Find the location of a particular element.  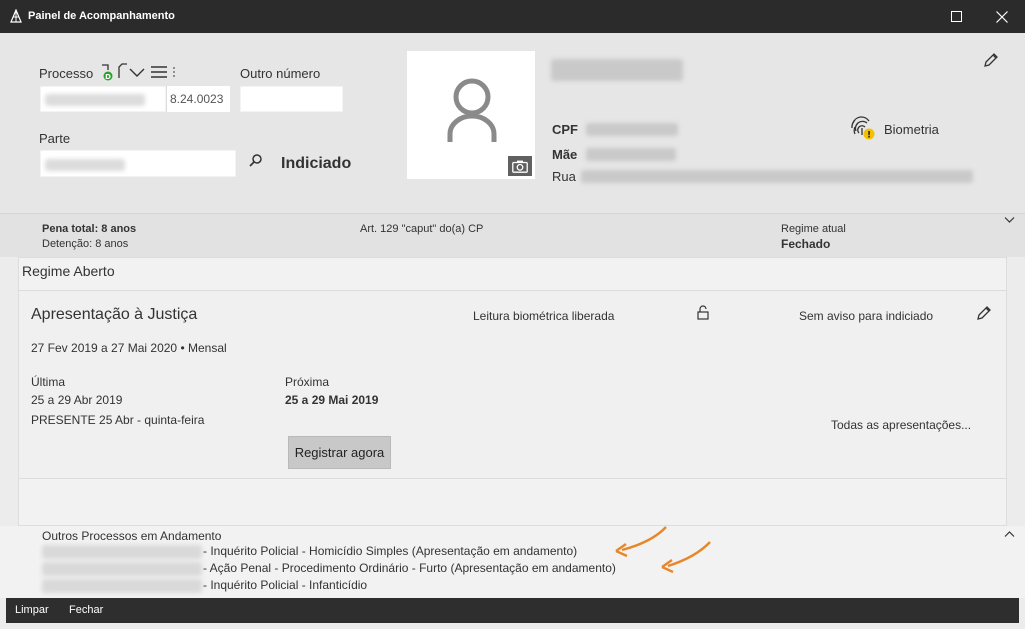

search-icon is located at coordinates (256, 160).